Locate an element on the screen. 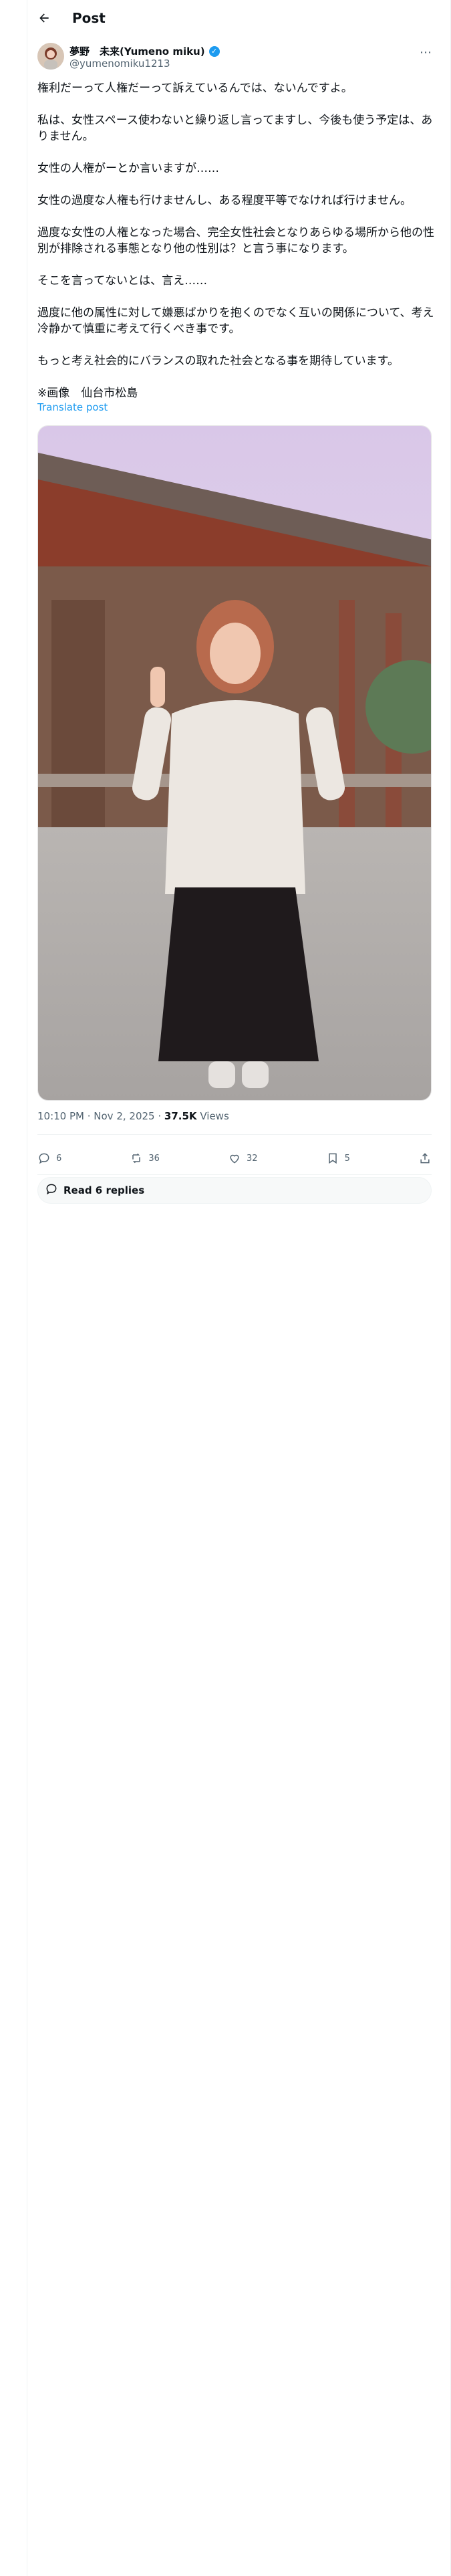 The image size is (451, 2576). author-name: 夢野 未来(Yumeno miku) is located at coordinates (137, 51).